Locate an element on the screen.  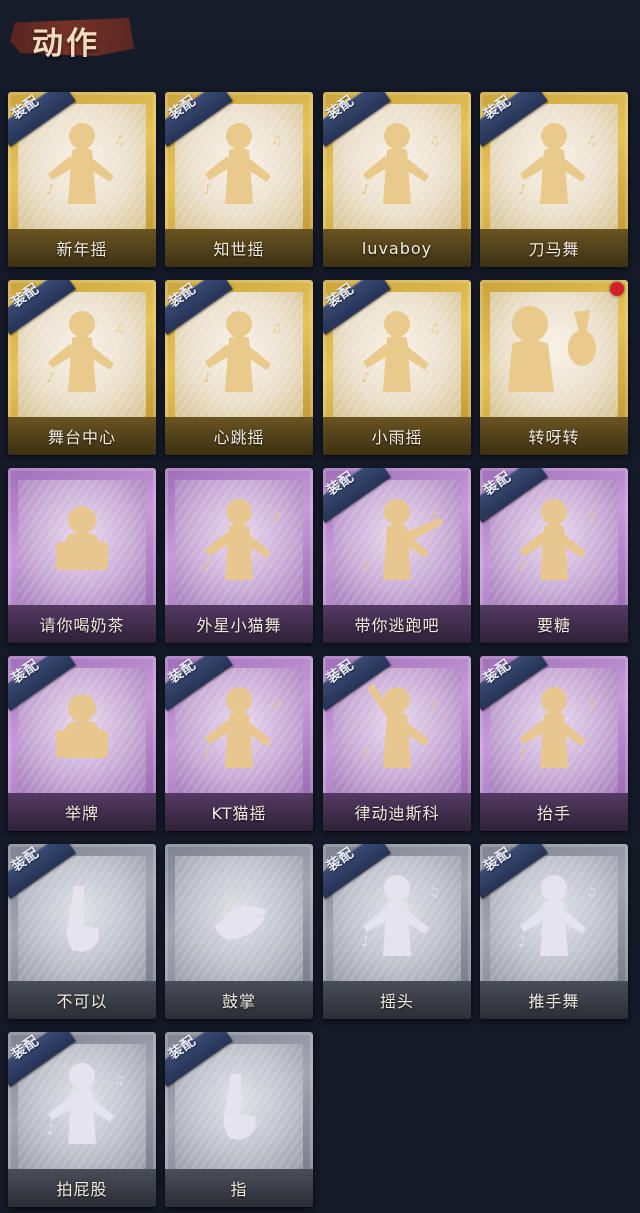
card-label: 知世摇 is located at coordinates (239, 249).